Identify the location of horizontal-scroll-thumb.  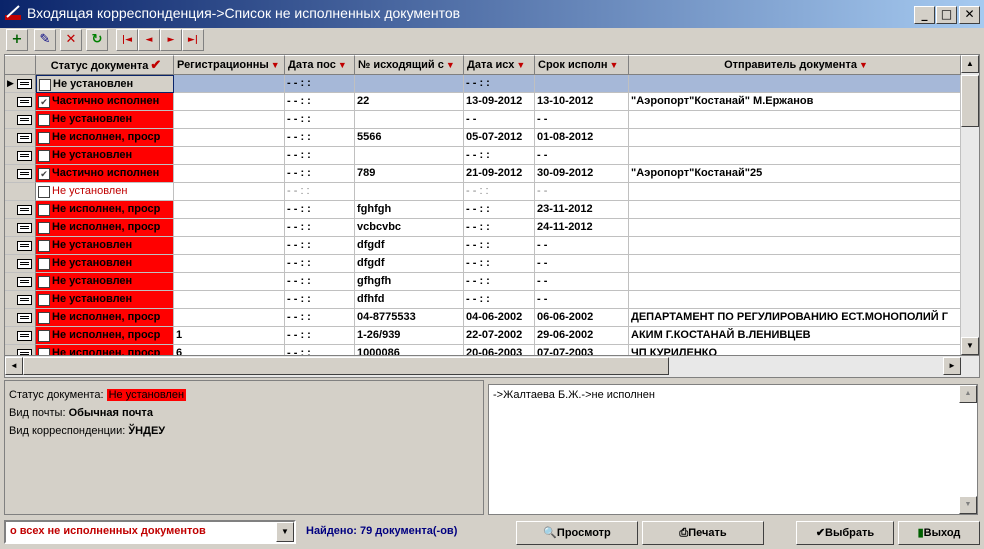
(346, 366).